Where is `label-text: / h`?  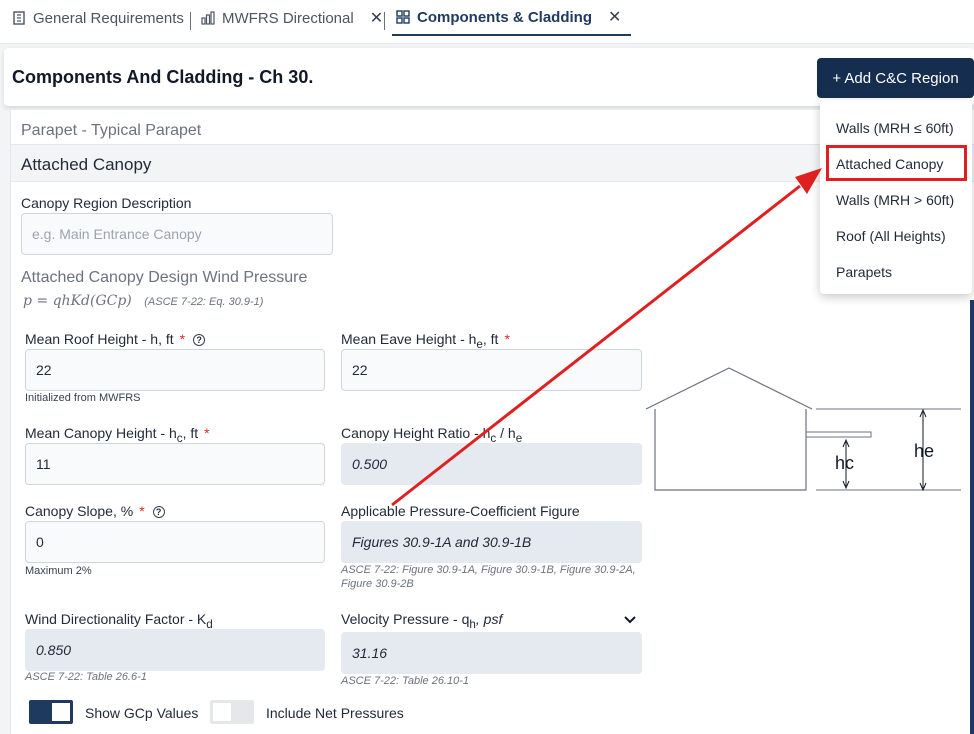 label-text: / h is located at coordinates (506, 433).